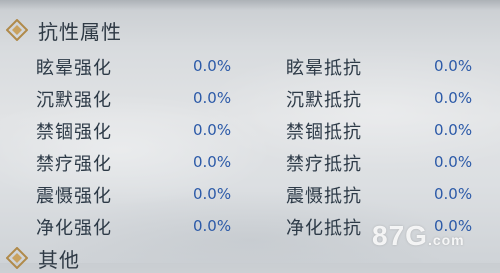  Describe the element at coordinates (324, 164) in the screenshot. I see `stat-label: 禁疗抵抗` at that location.